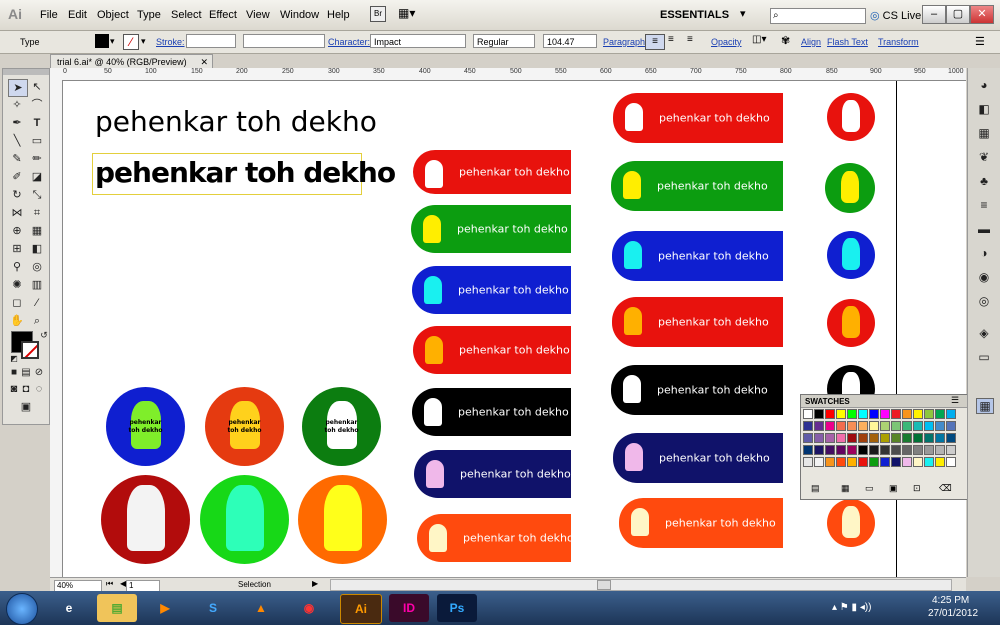 This screenshot has height=625, width=1000. Describe the element at coordinates (945, 488) in the screenshot. I see `trash-icon: ⌫` at that location.